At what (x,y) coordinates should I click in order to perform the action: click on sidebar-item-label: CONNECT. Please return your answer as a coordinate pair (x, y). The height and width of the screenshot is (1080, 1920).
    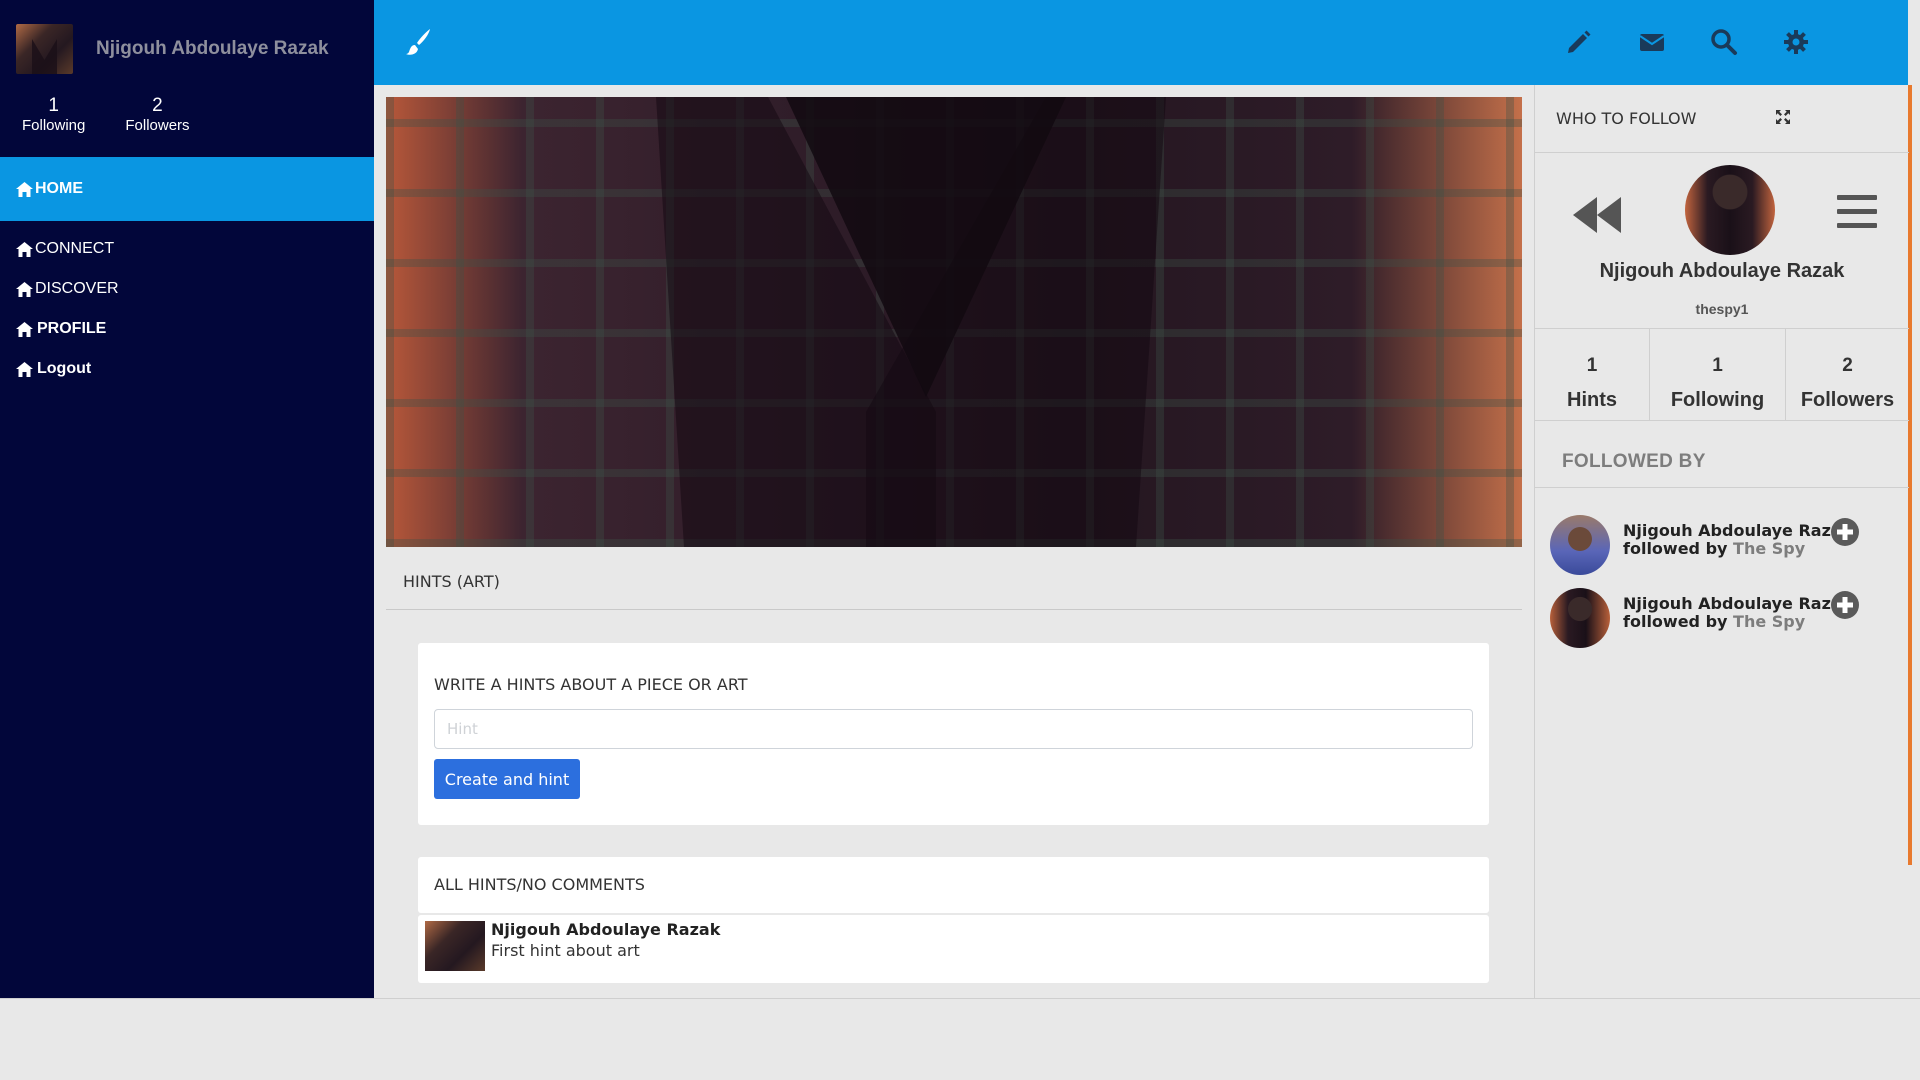
    Looking at the image, I should click on (75, 248).